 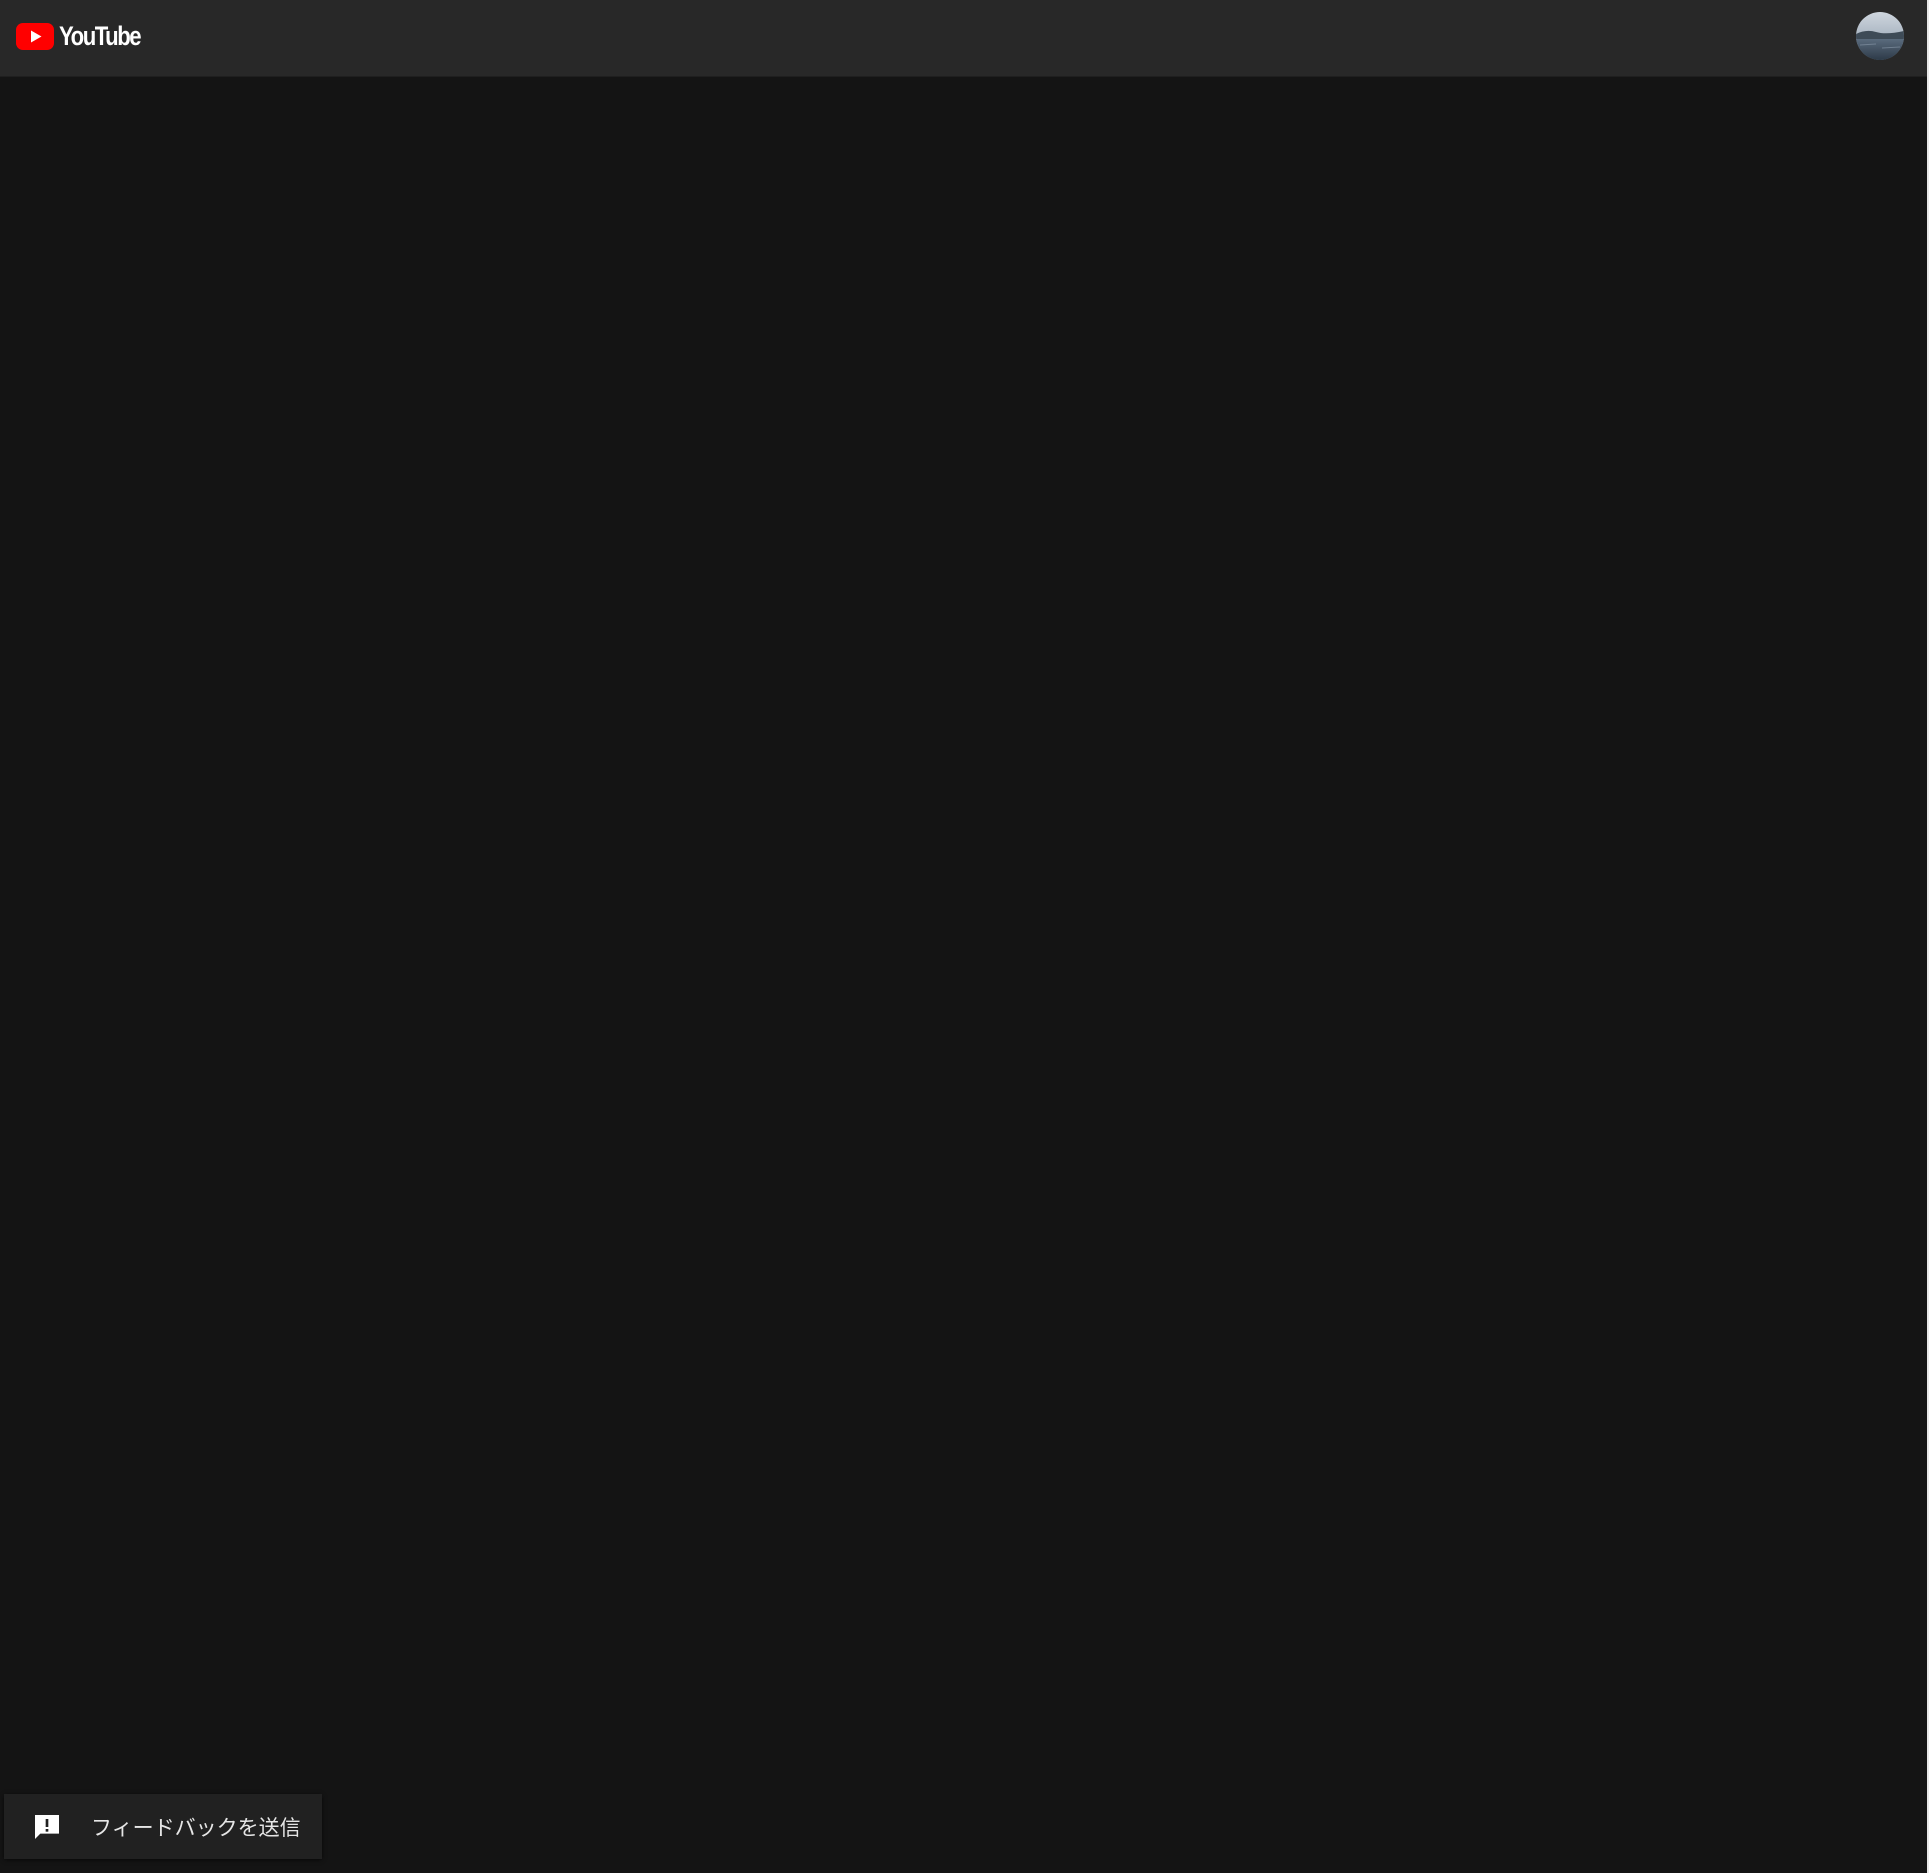 I want to click on send-feedback-button: フィードバックを送信, so click(x=163, y=1826).